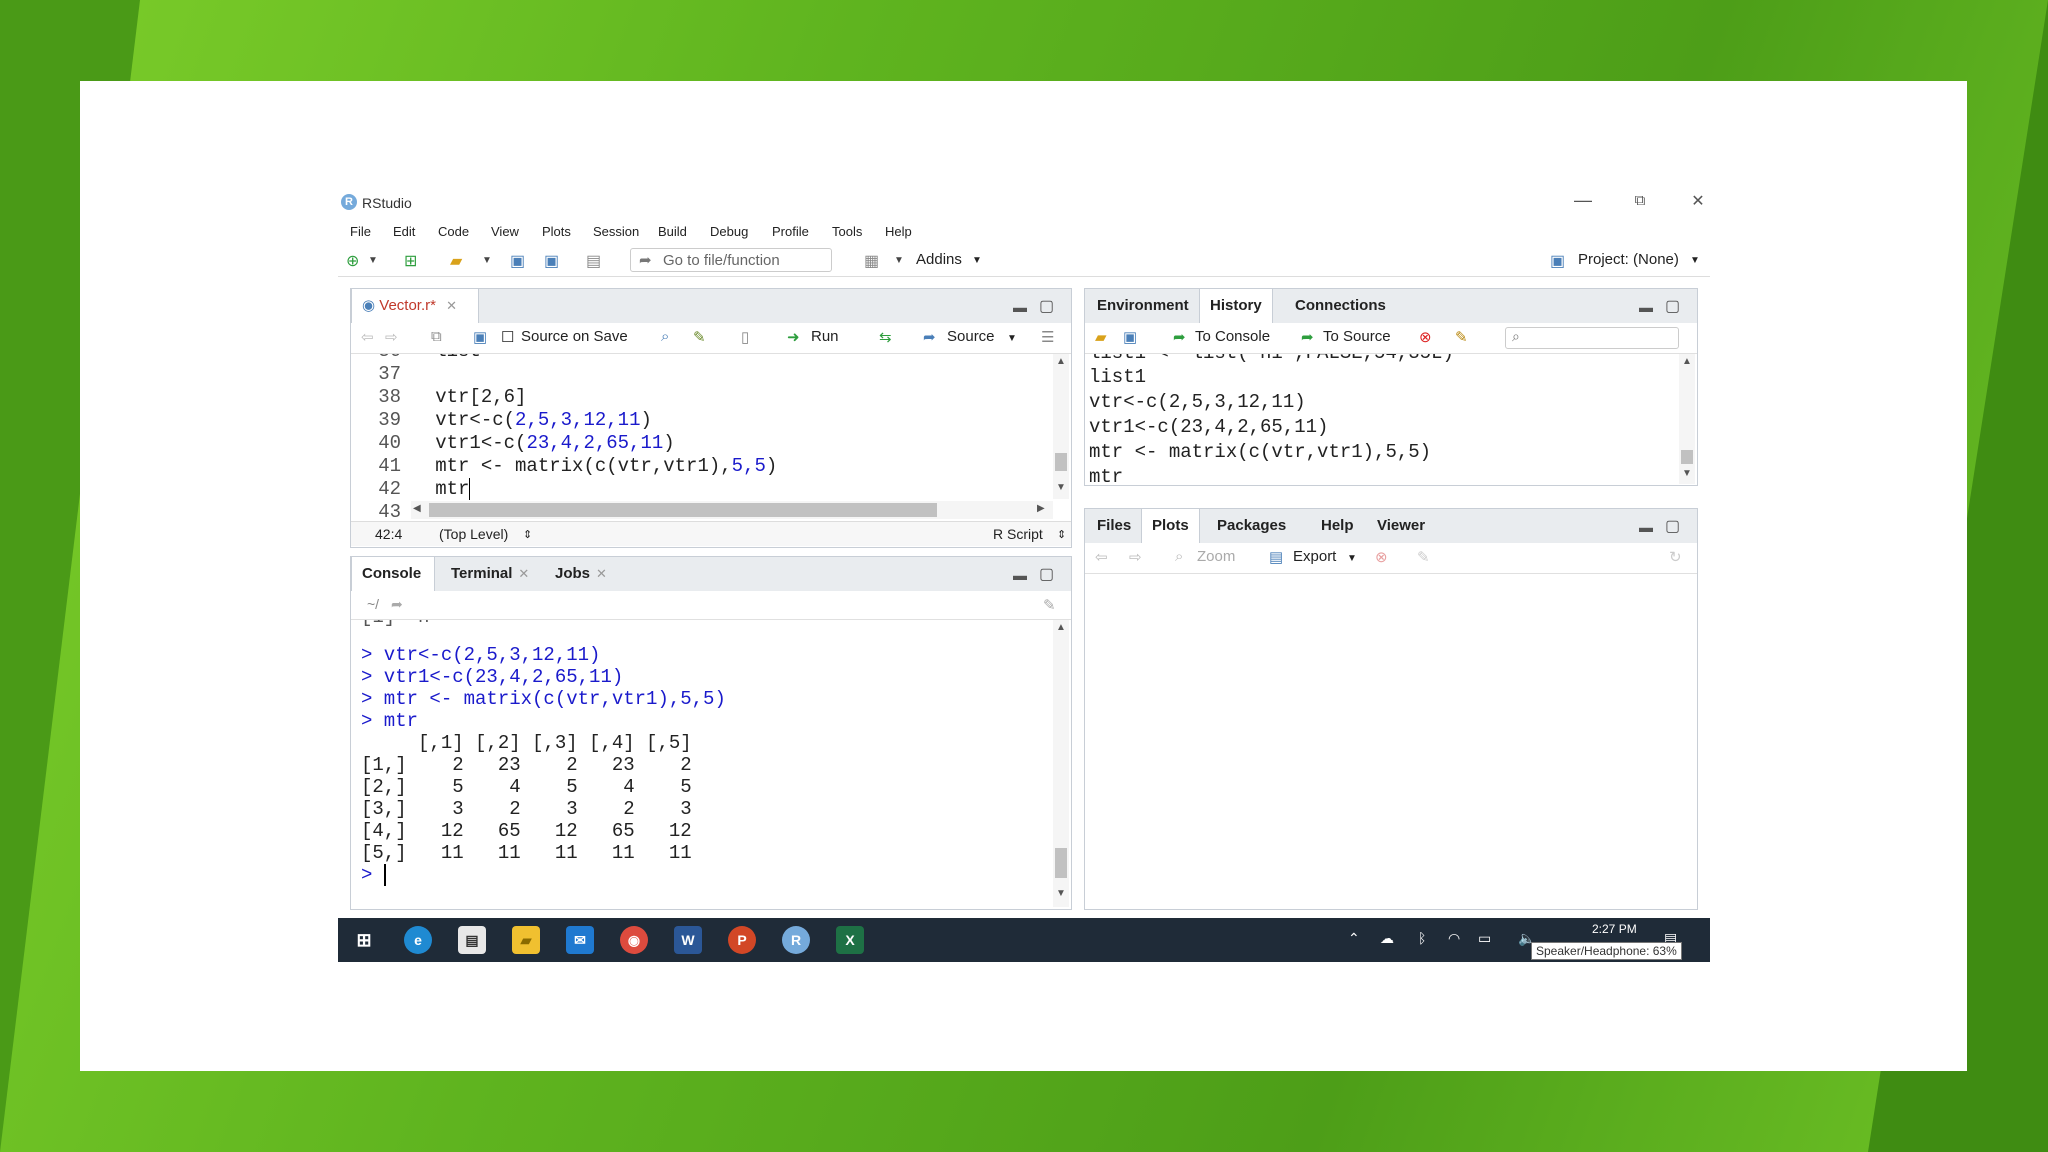 The image size is (2048, 1152). What do you see at coordinates (745, 337) in the screenshot?
I see `compile-report-icon: ▯` at bounding box center [745, 337].